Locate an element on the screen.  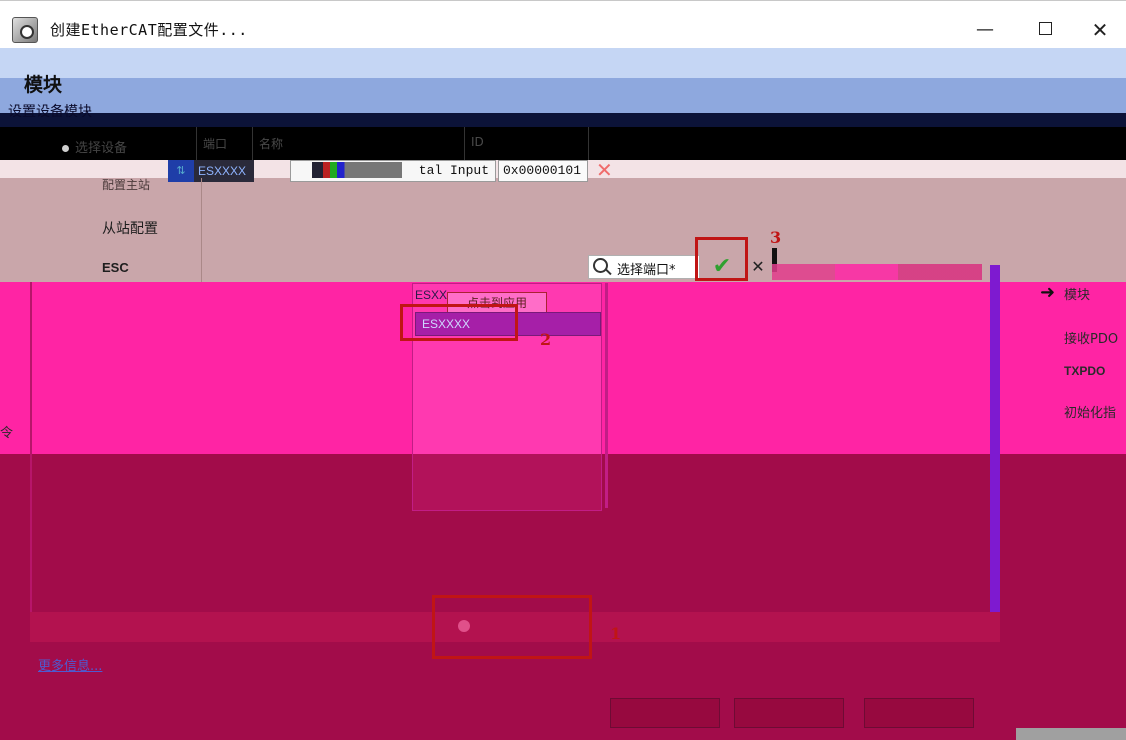
maximize-icon is located at coordinates (1045, 28).